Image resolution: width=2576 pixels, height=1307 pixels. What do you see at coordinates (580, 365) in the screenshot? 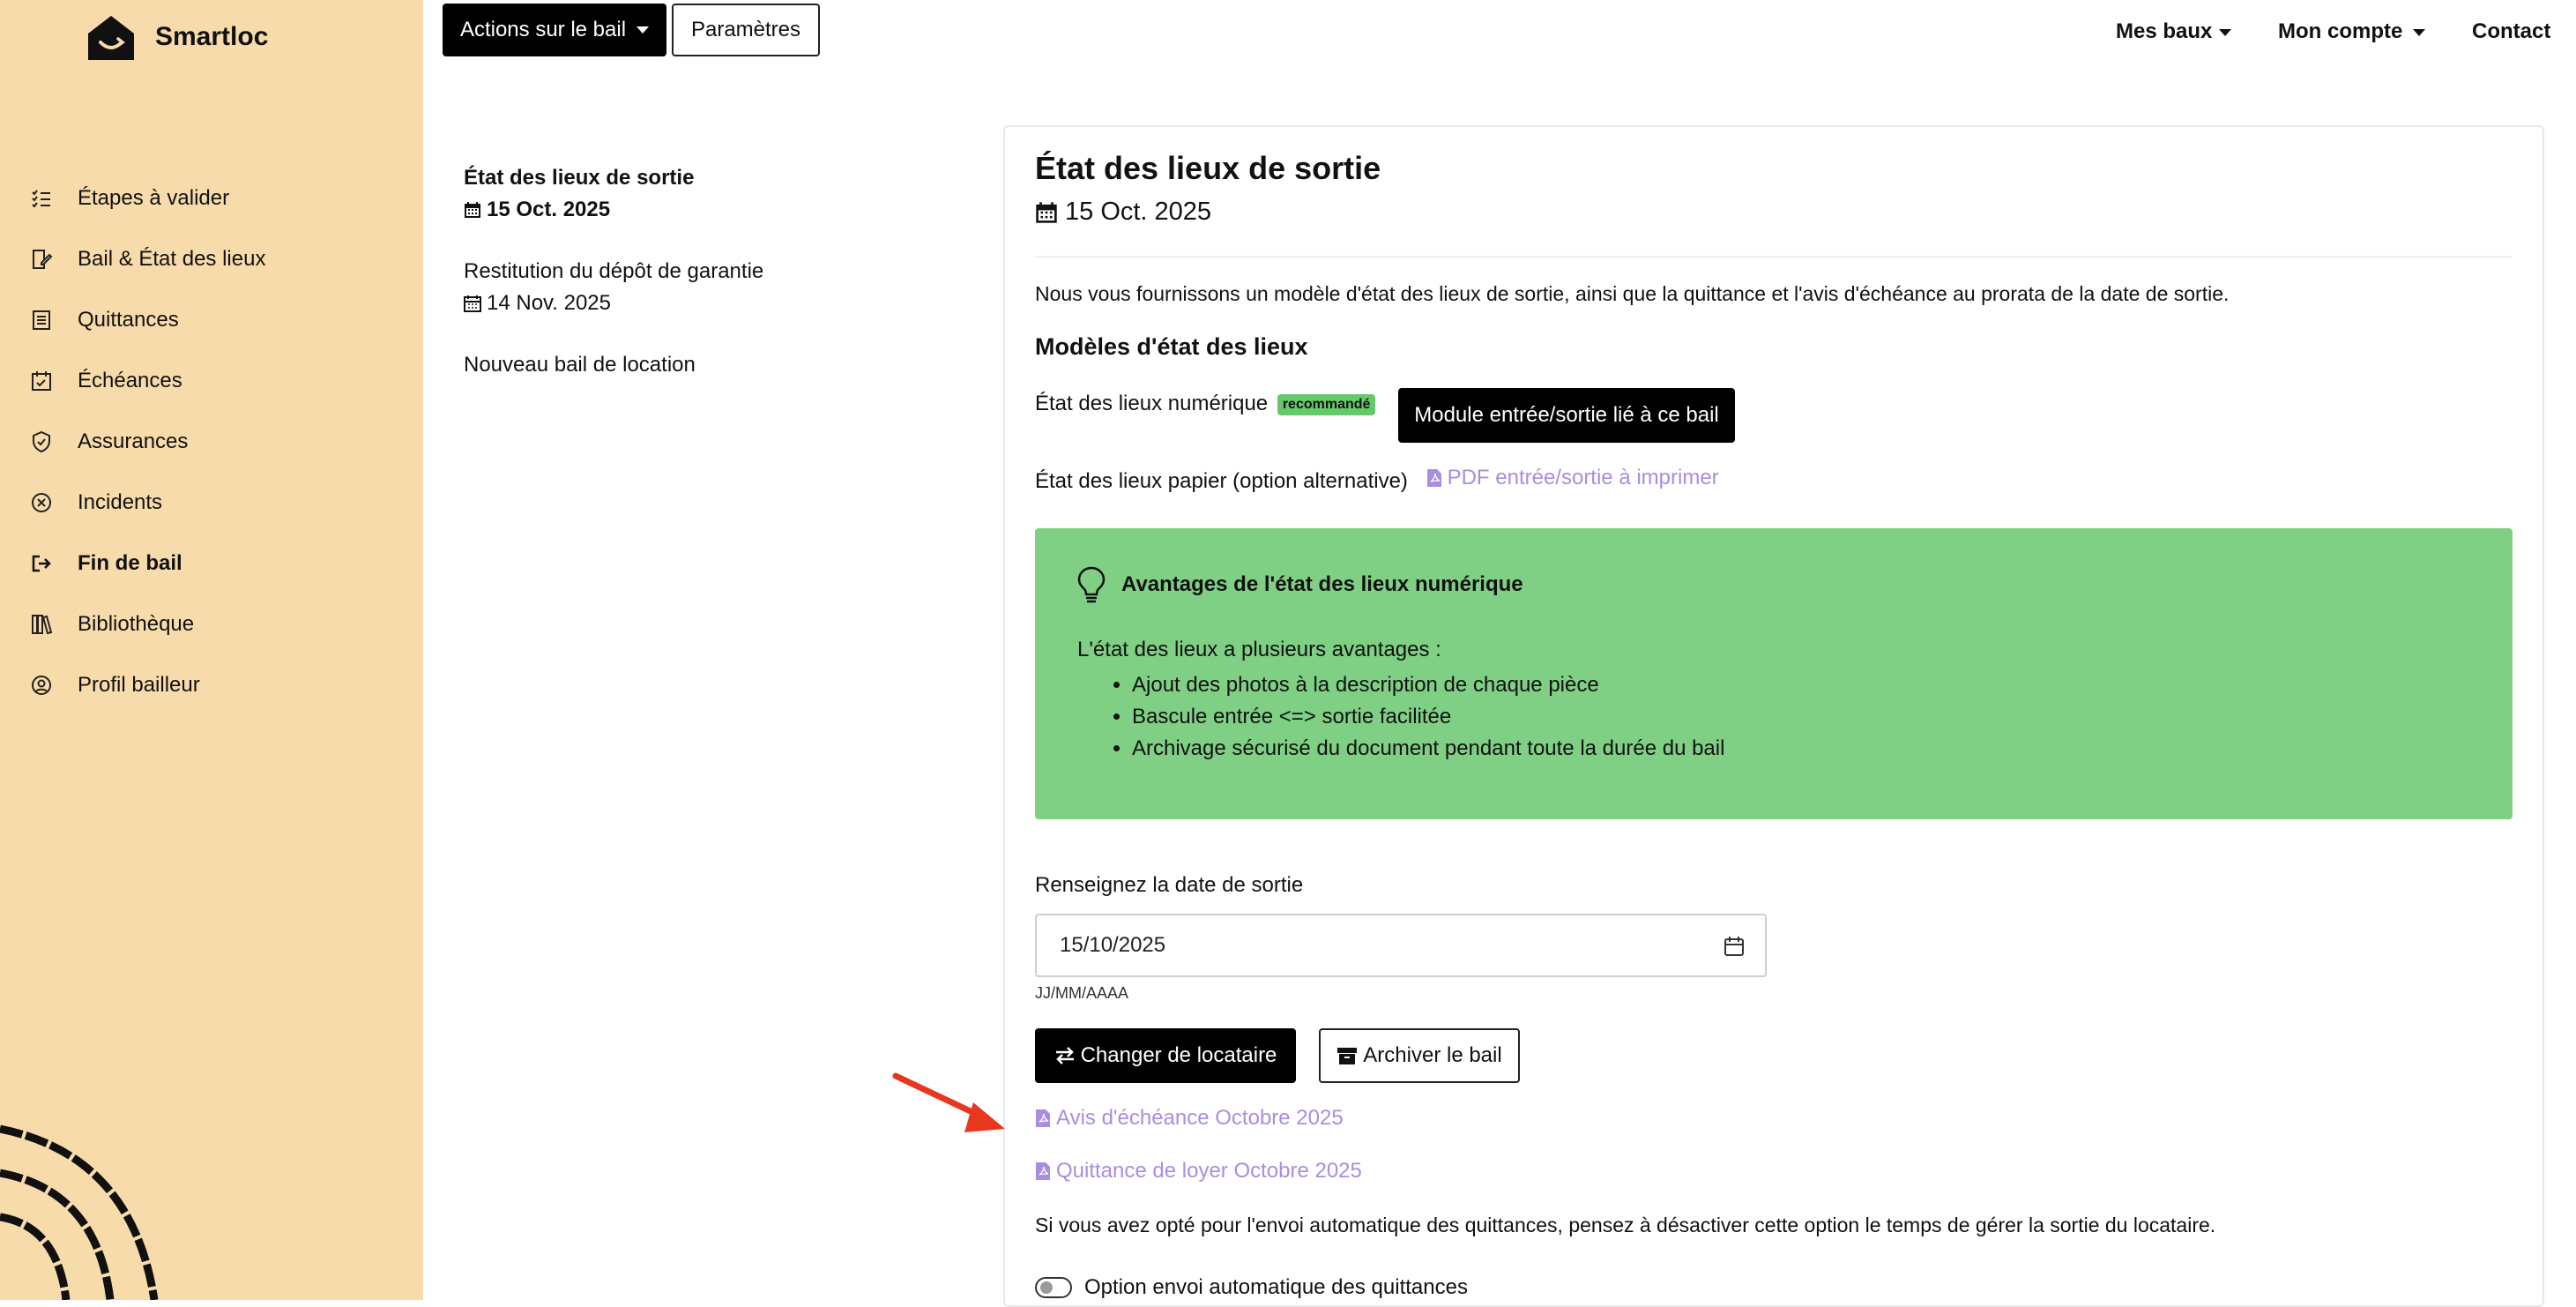
I see `timeline-step-title: Nouveau bail de location` at bounding box center [580, 365].